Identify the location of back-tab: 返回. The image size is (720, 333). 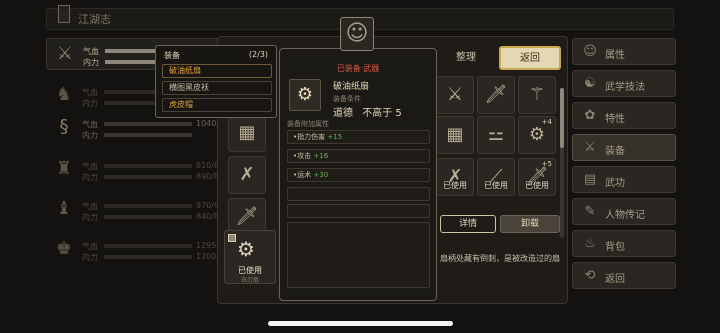
(530, 58).